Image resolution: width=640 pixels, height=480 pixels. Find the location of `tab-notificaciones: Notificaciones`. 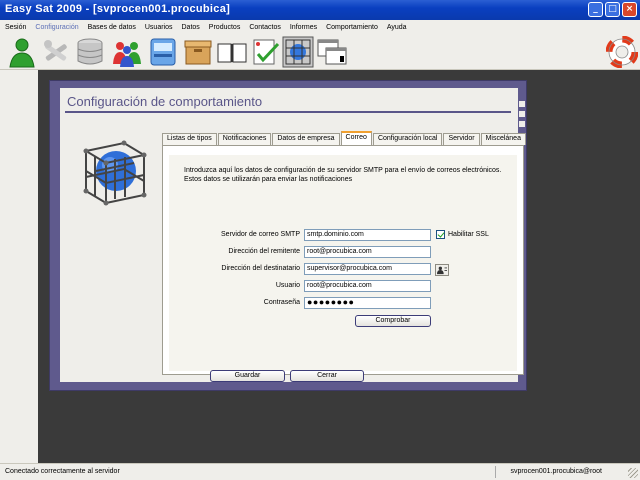

tab-notificaciones: Notificaciones is located at coordinates (244, 139).